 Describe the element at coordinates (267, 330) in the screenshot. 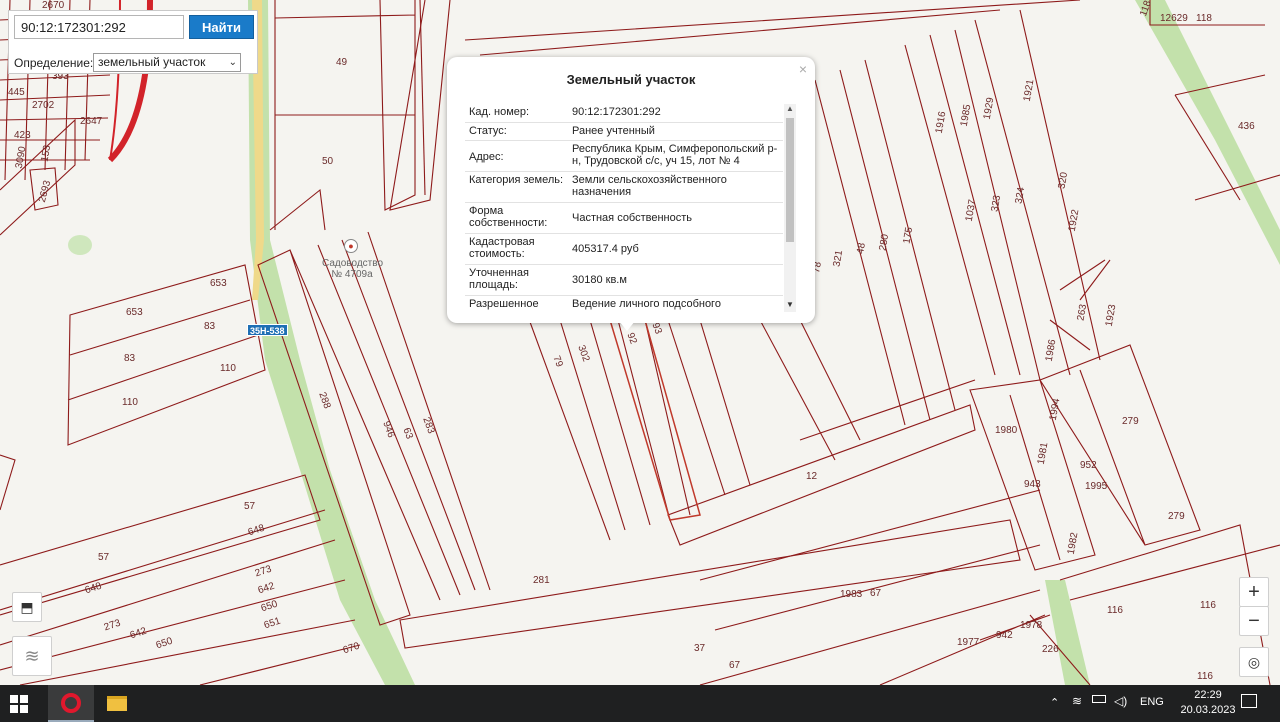

I see `road-badge: 35Н-538` at that location.